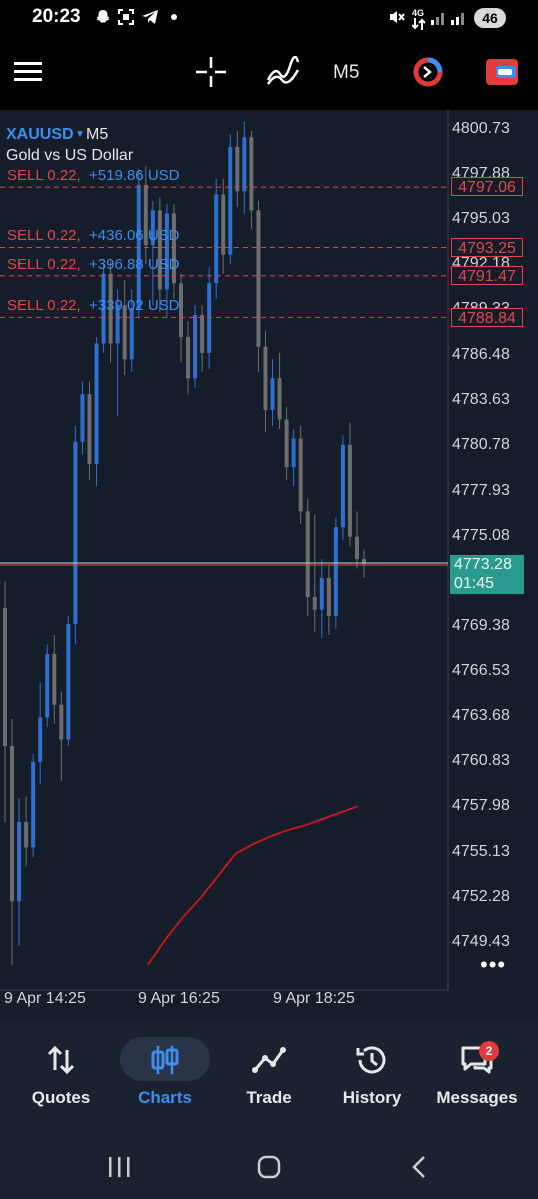 Image resolution: width=538 pixels, height=1199 pixels. What do you see at coordinates (174, 17) in the screenshot?
I see `dot-icon` at bounding box center [174, 17].